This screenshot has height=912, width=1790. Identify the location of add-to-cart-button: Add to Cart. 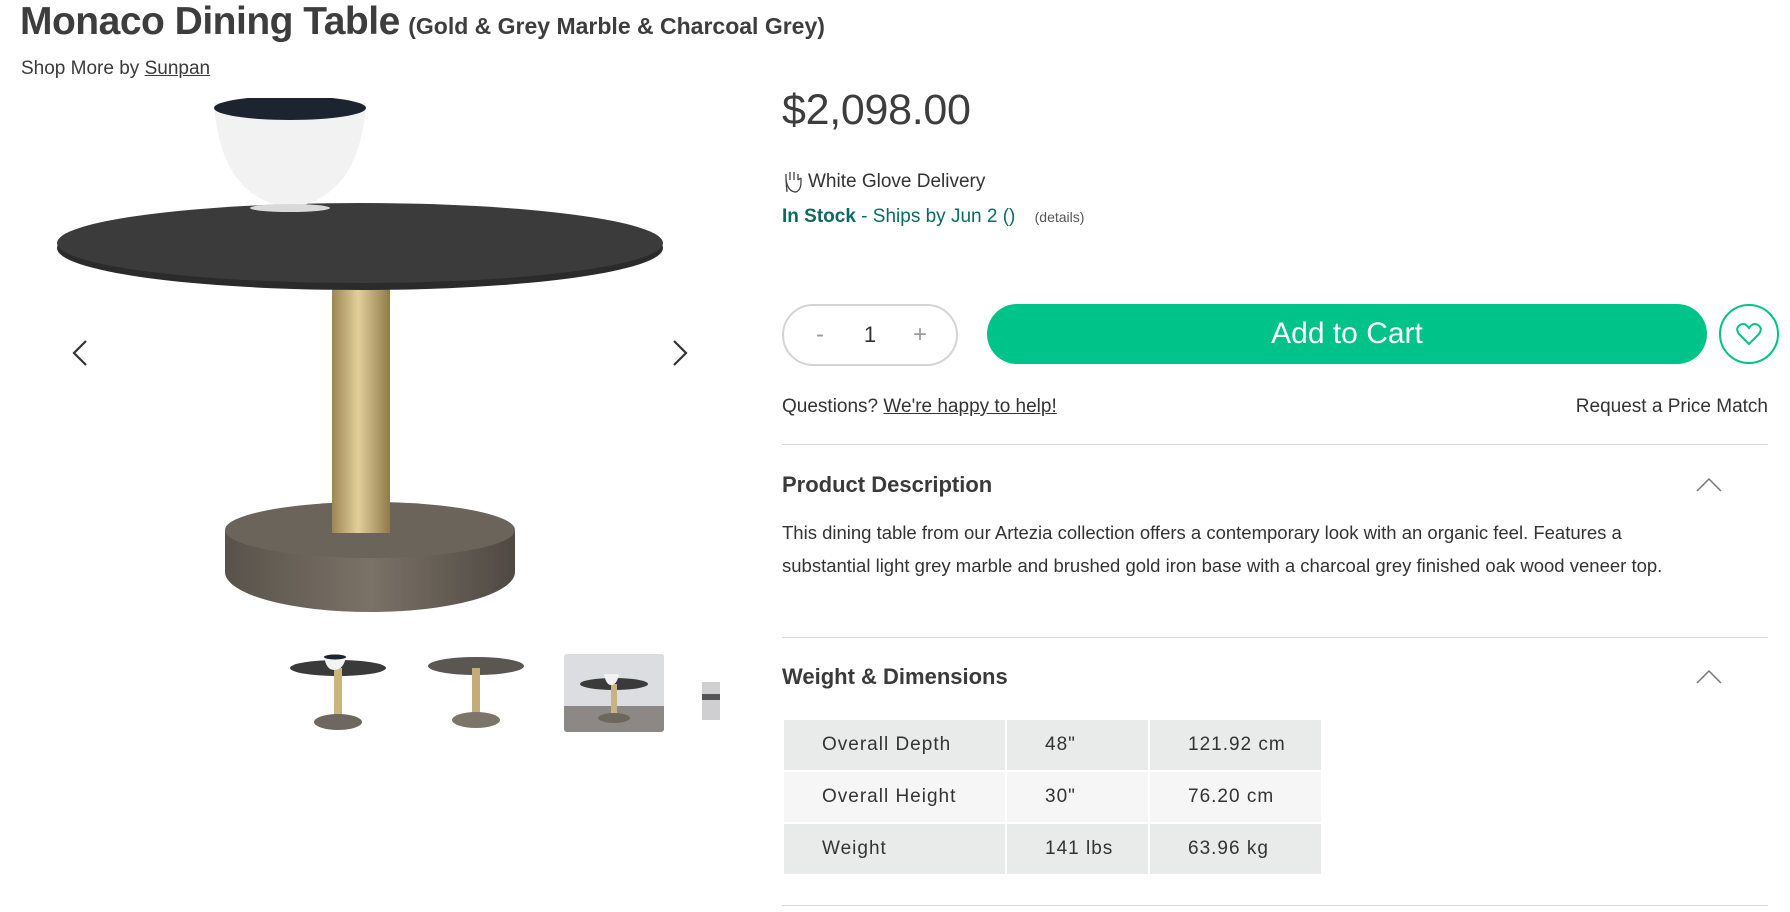
(1347, 334).